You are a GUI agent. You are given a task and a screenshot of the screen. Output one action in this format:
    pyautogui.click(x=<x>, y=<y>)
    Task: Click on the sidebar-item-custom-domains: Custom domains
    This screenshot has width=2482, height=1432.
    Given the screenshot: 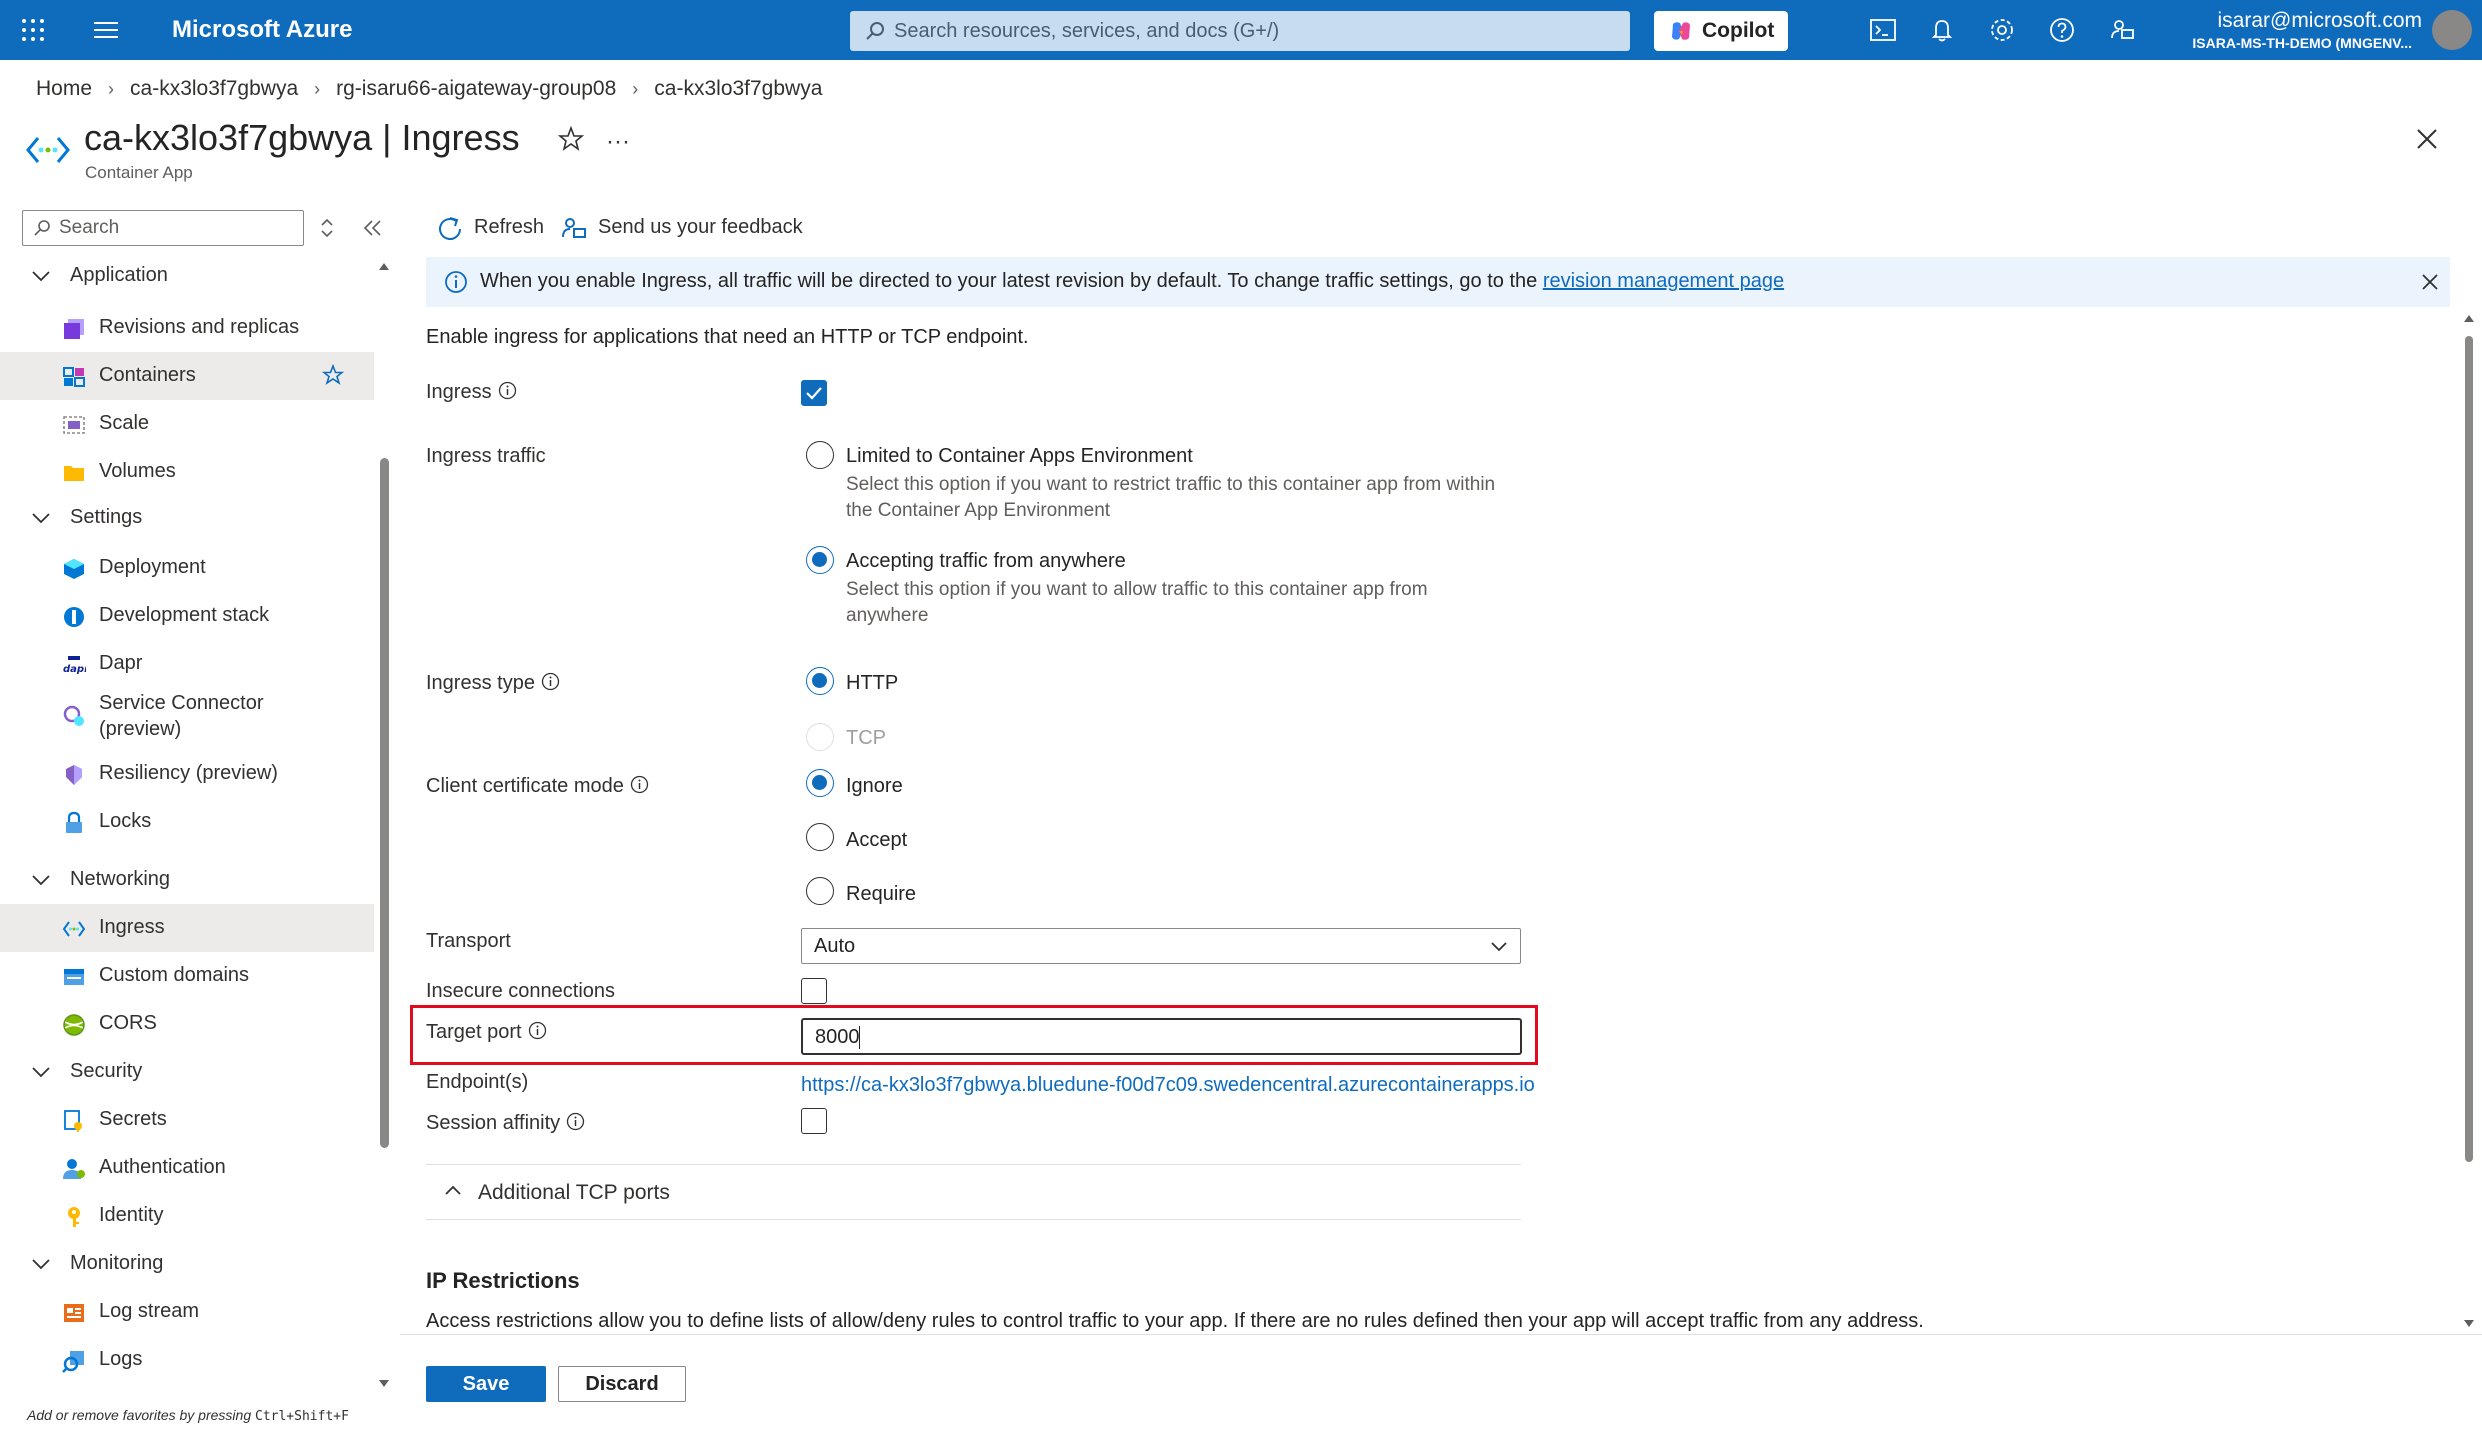 What is the action you would take?
    pyautogui.click(x=187, y=976)
    